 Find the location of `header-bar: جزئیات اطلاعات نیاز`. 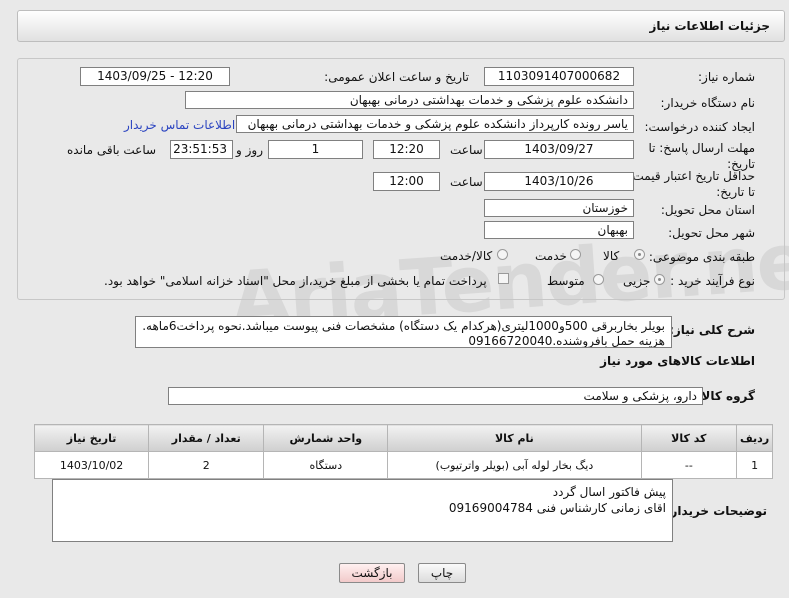

header-bar: جزئیات اطلاعات نیاز is located at coordinates (401, 26).